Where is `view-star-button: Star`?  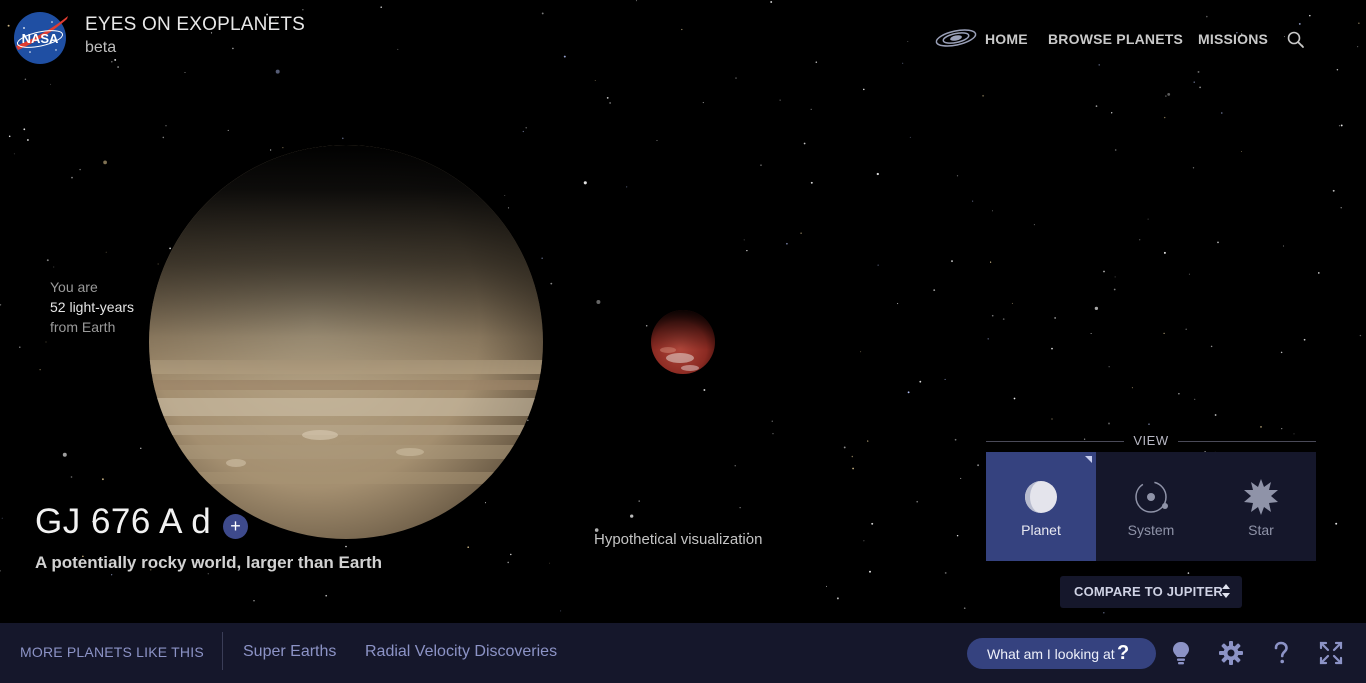 view-star-button: Star is located at coordinates (1261, 506).